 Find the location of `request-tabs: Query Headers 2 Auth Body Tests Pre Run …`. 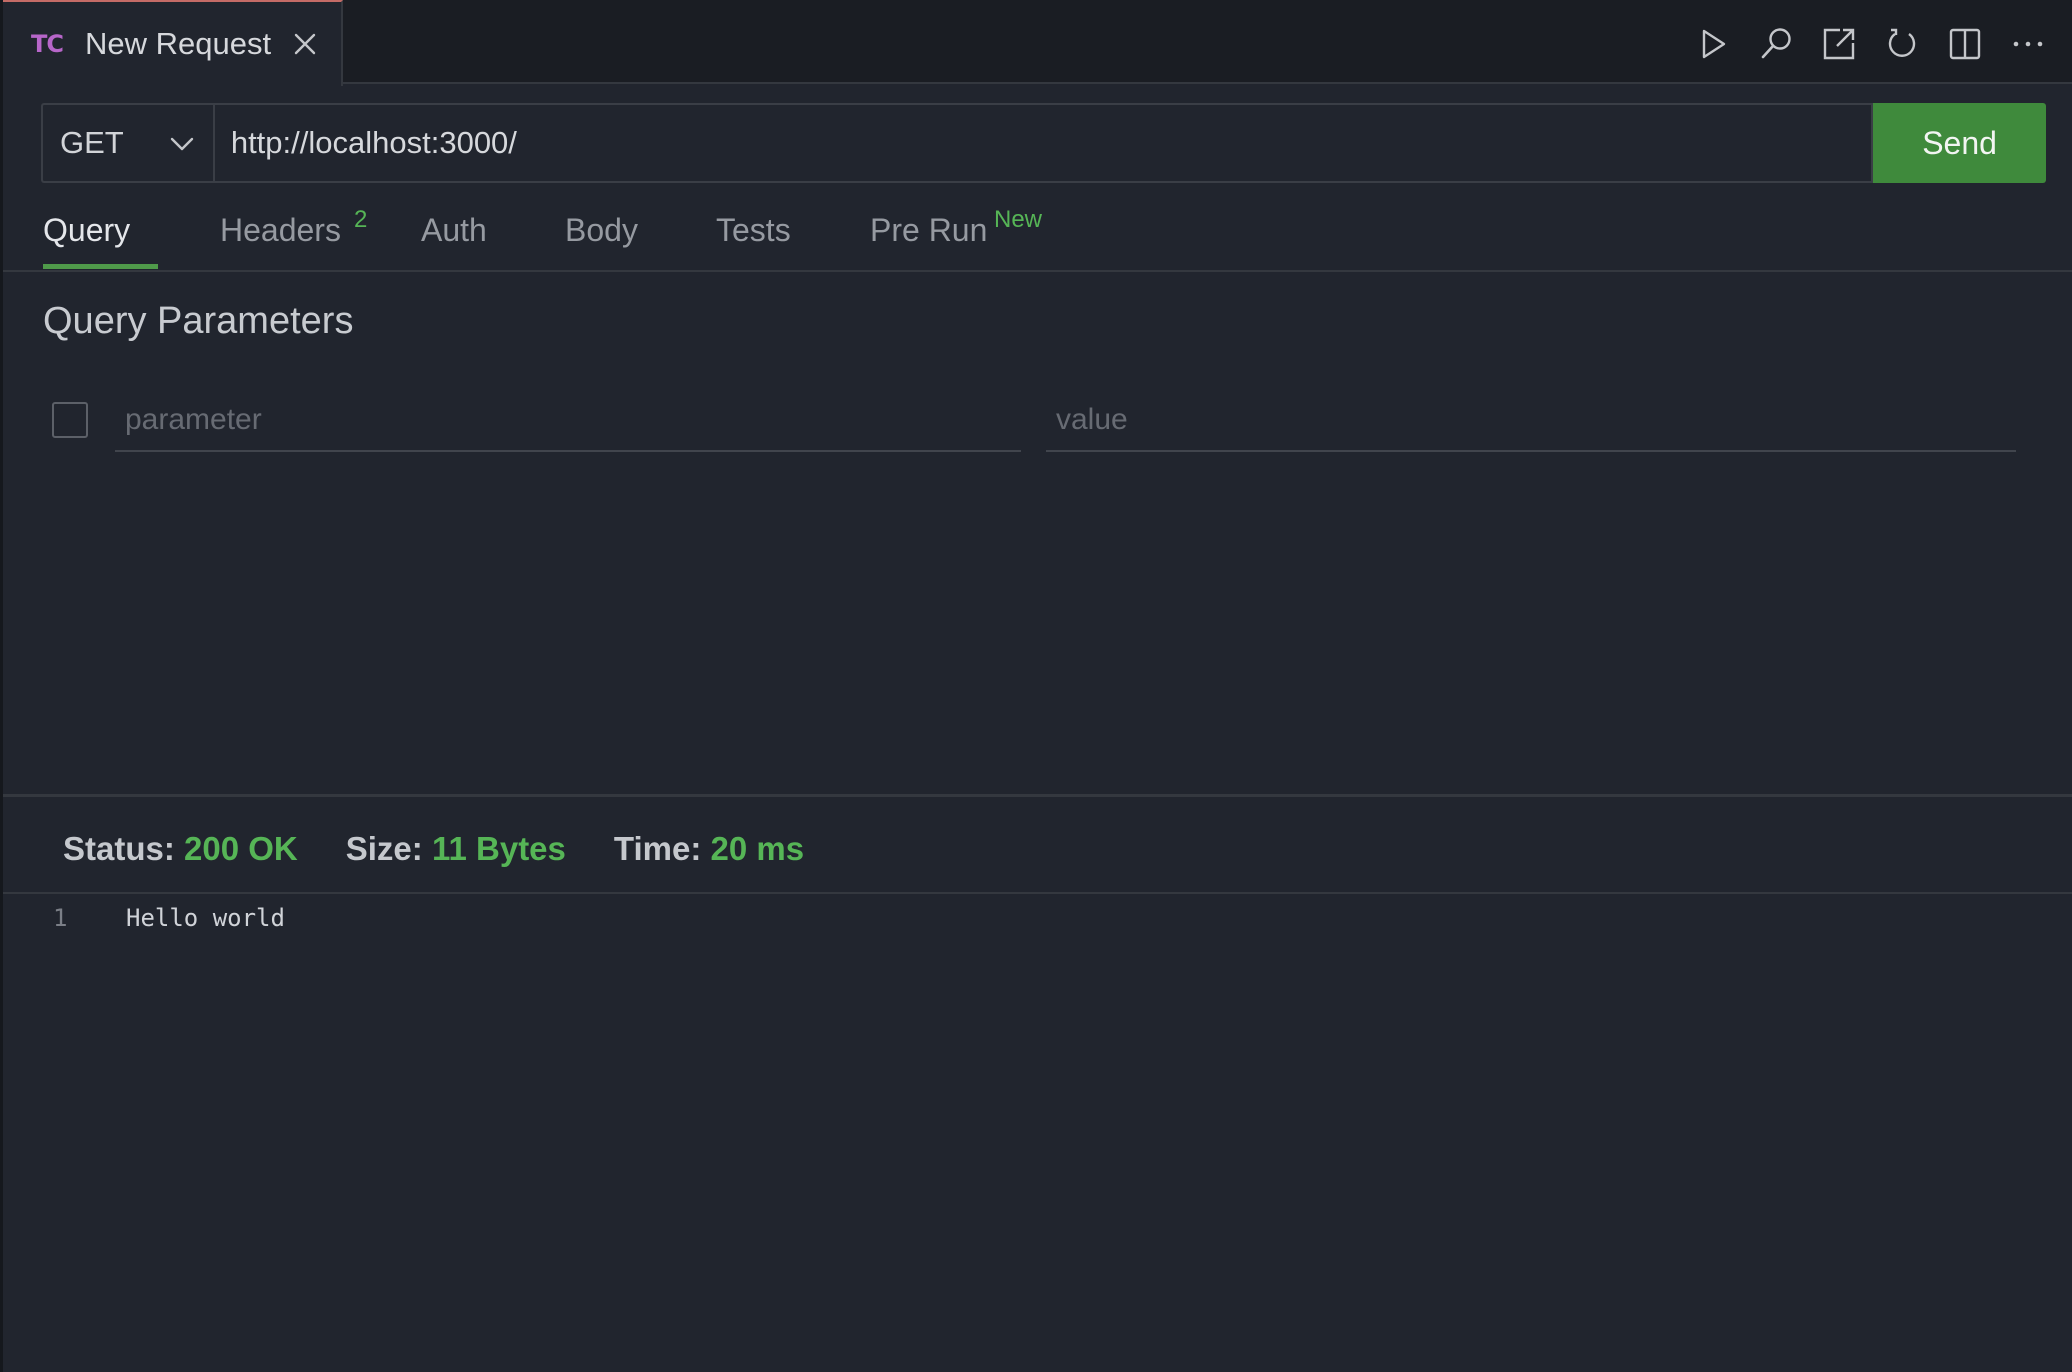

request-tabs: Query Headers 2 Auth Body Tests Pre Run … is located at coordinates (1037, 236).